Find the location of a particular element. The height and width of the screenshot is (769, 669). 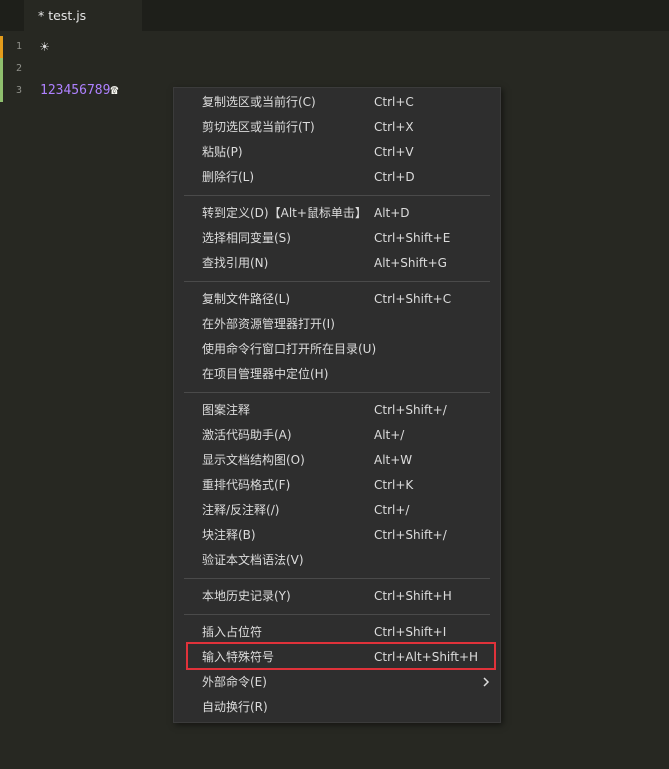

menu-item-label: 插入占位符 is located at coordinates (232, 632).